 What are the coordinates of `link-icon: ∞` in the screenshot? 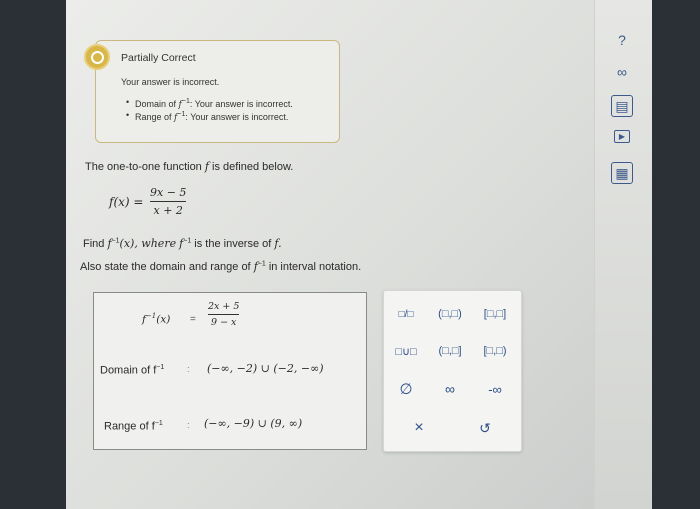 It's located at (622, 72).